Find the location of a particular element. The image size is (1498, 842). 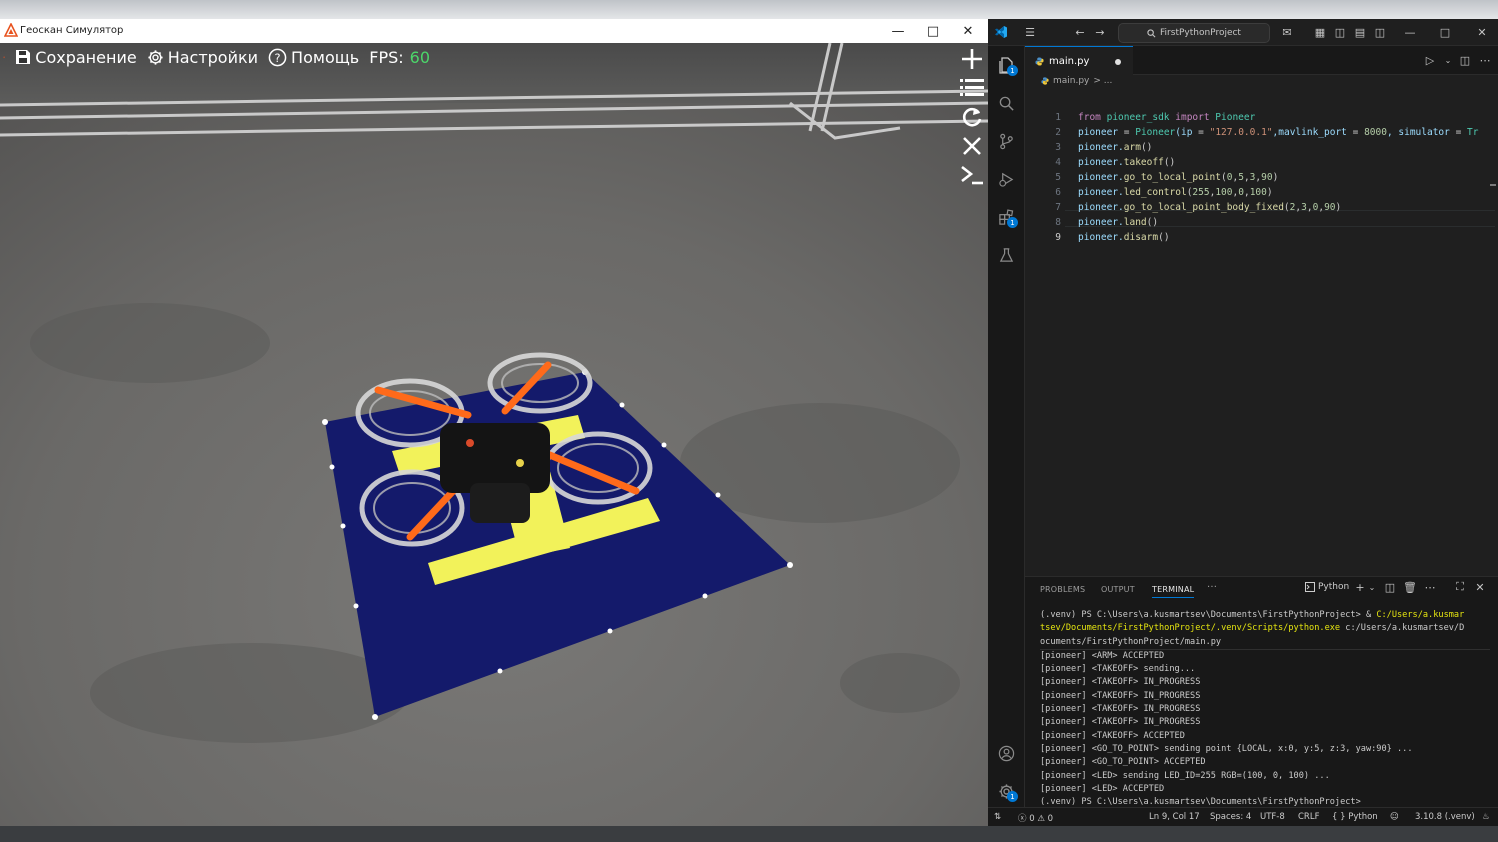

code-text: pioneer.led_control(255,100,0,100) is located at coordinates (1175, 192).